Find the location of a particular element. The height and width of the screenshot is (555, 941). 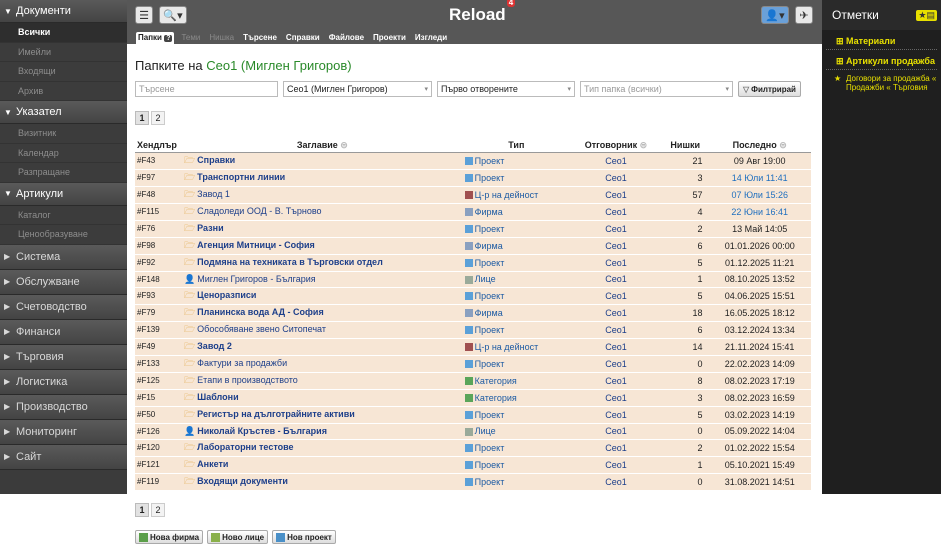

nav-section: ▶ Счетоводство is located at coordinates (63, 307).